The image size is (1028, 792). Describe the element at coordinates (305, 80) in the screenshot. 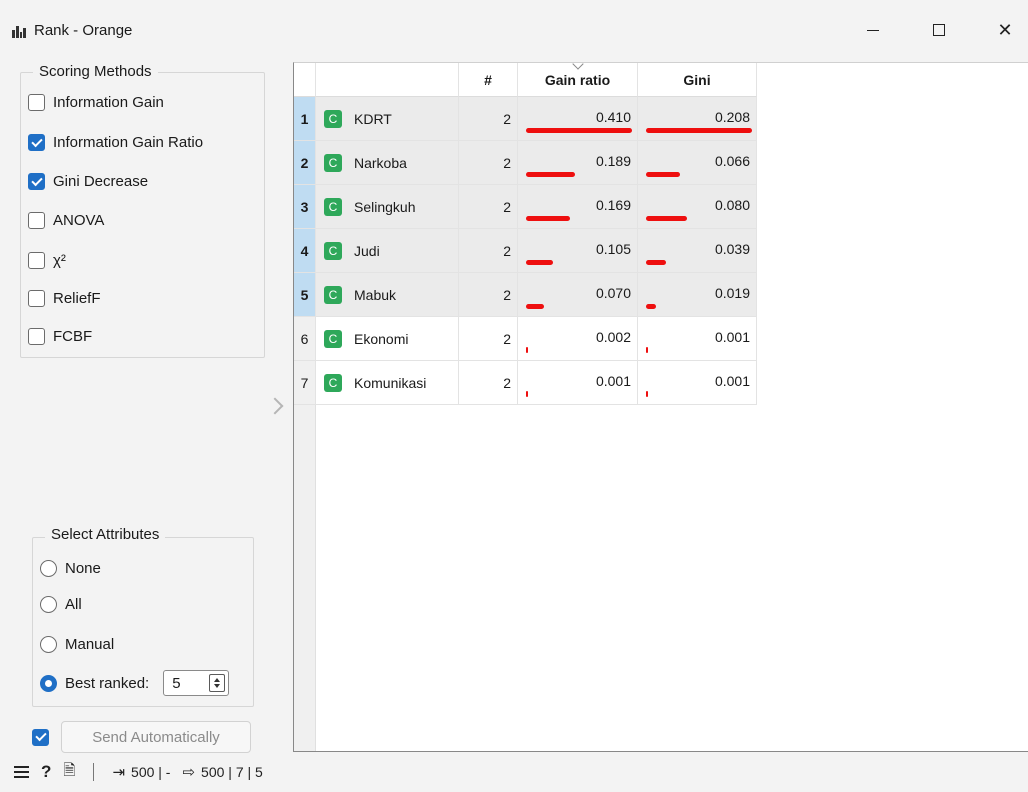

I see `corner-header` at that location.